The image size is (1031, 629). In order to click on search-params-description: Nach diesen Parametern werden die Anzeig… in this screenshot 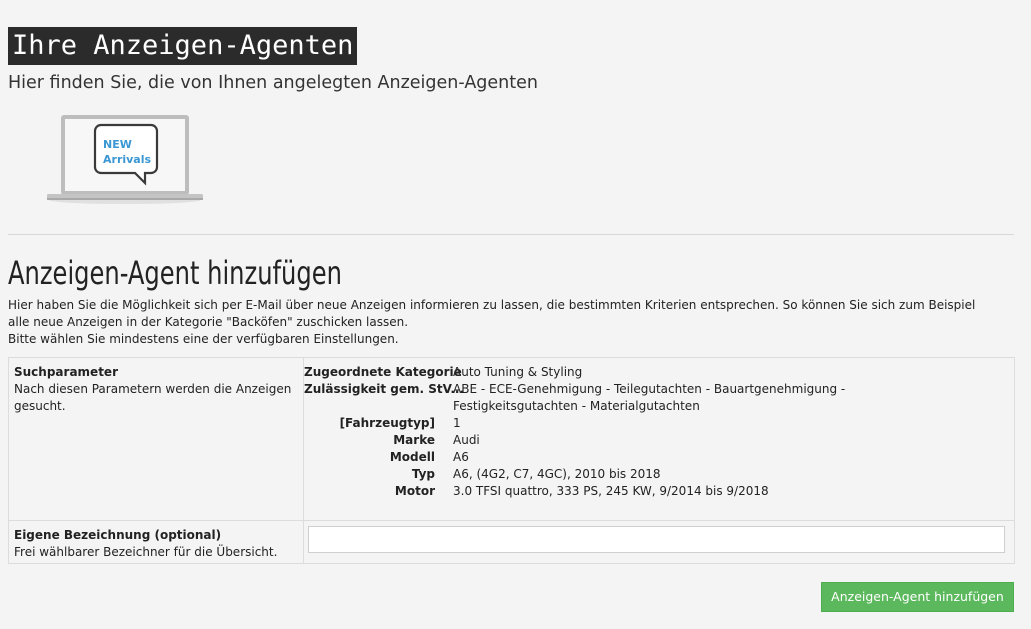, I will do `click(153, 397)`.